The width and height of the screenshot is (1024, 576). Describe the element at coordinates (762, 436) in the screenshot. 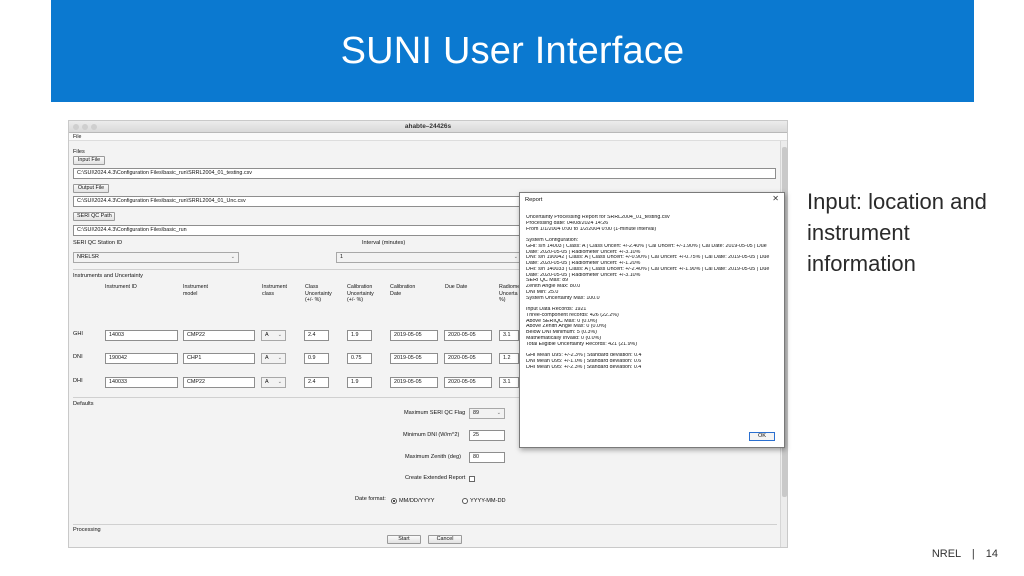

I see `ok-button: OK` at that location.